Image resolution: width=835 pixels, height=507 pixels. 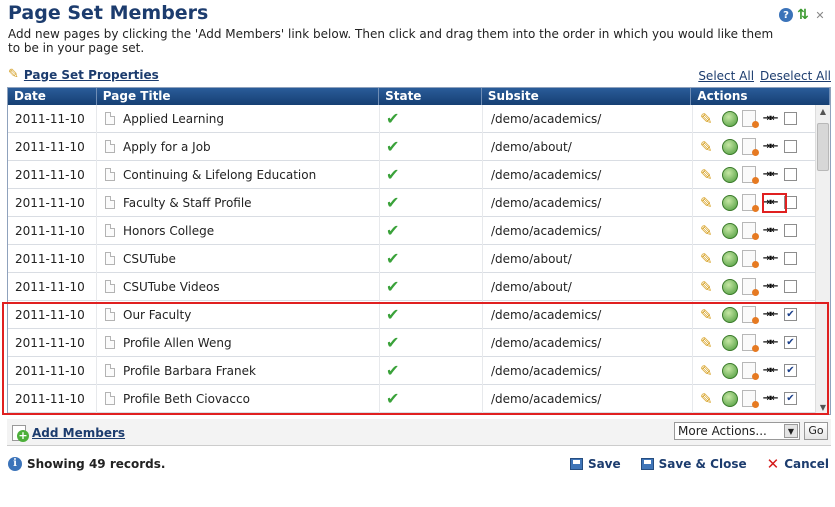 What do you see at coordinates (803, 15) in the screenshot?
I see `refresh-icon: ⇅` at bounding box center [803, 15].